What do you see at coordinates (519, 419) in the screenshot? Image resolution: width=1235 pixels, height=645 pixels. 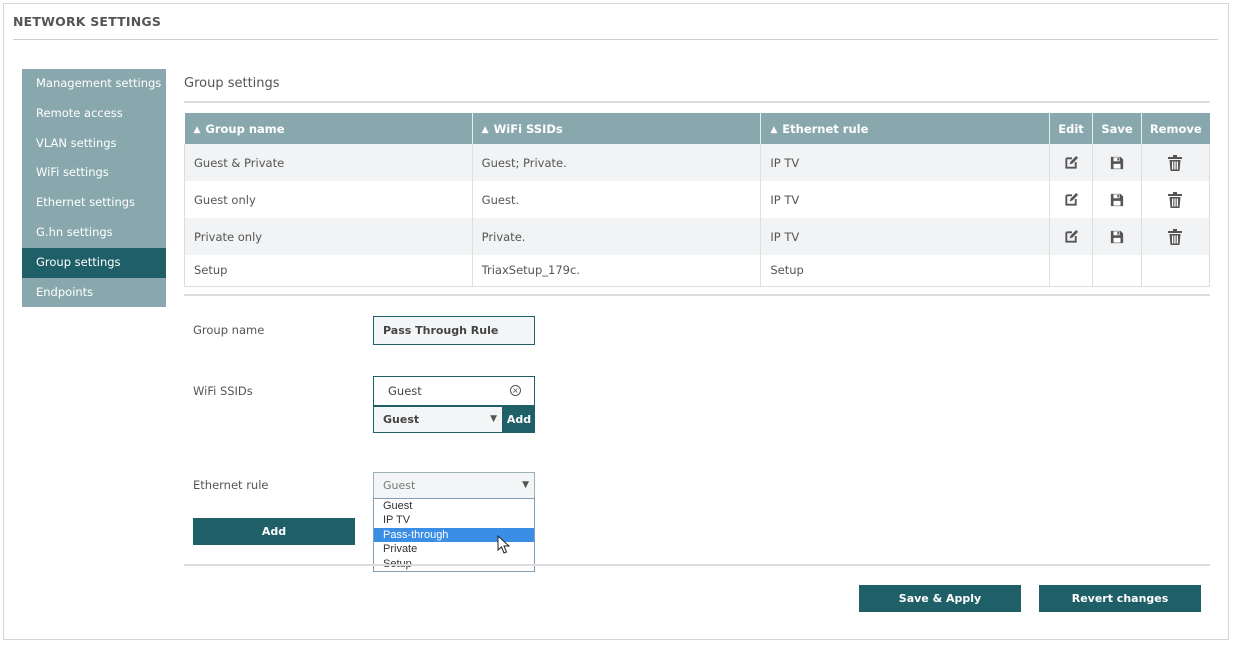 I see `add-ssid-button: Add` at bounding box center [519, 419].